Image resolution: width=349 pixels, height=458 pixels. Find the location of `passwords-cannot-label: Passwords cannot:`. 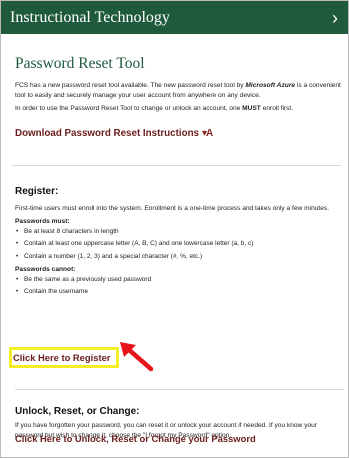

passwords-cannot-label: Passwords cannot: is located at coordinates (45, 270).